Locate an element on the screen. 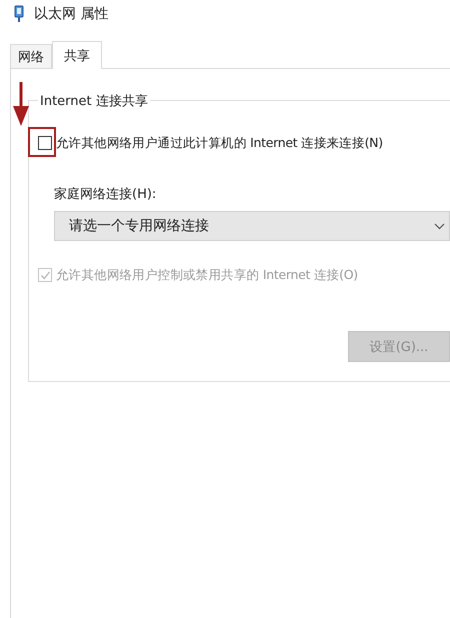 Image resolution: width=450 pixels, height=618 pixels. chevron-down-icon is located at coordinates (439, 226).